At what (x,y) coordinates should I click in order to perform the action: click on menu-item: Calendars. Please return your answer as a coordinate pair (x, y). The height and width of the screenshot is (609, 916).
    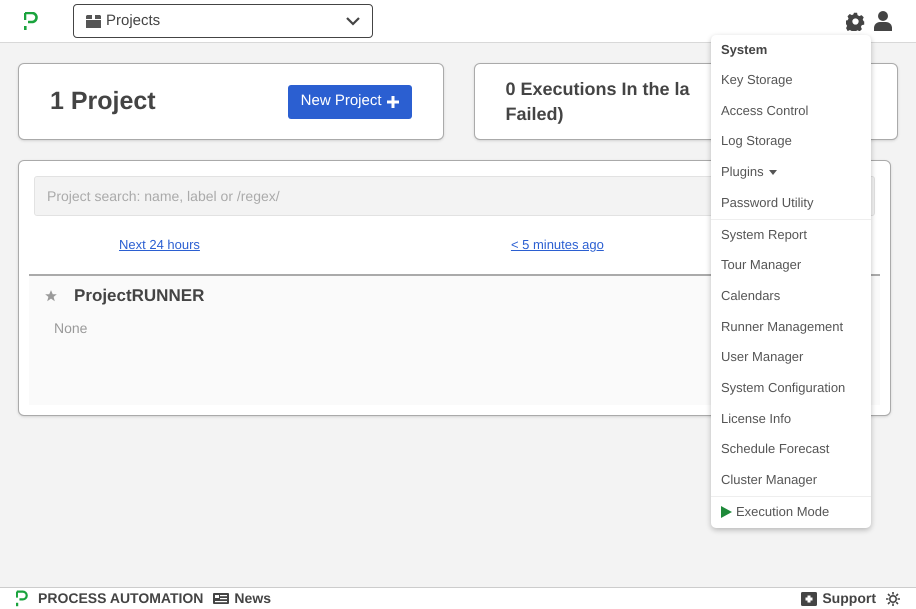
    Looking at the image, I should click on (791, 296).